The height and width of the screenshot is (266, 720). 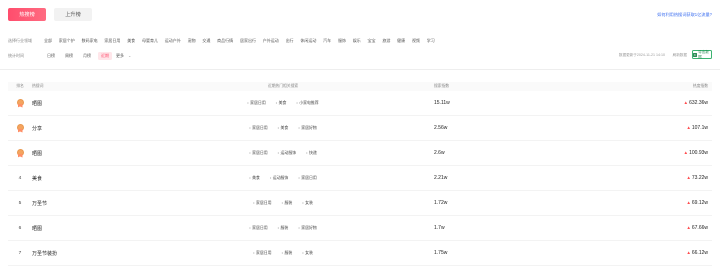 I want to click on time-option-day: 日榜, so click(x=51, y=56).